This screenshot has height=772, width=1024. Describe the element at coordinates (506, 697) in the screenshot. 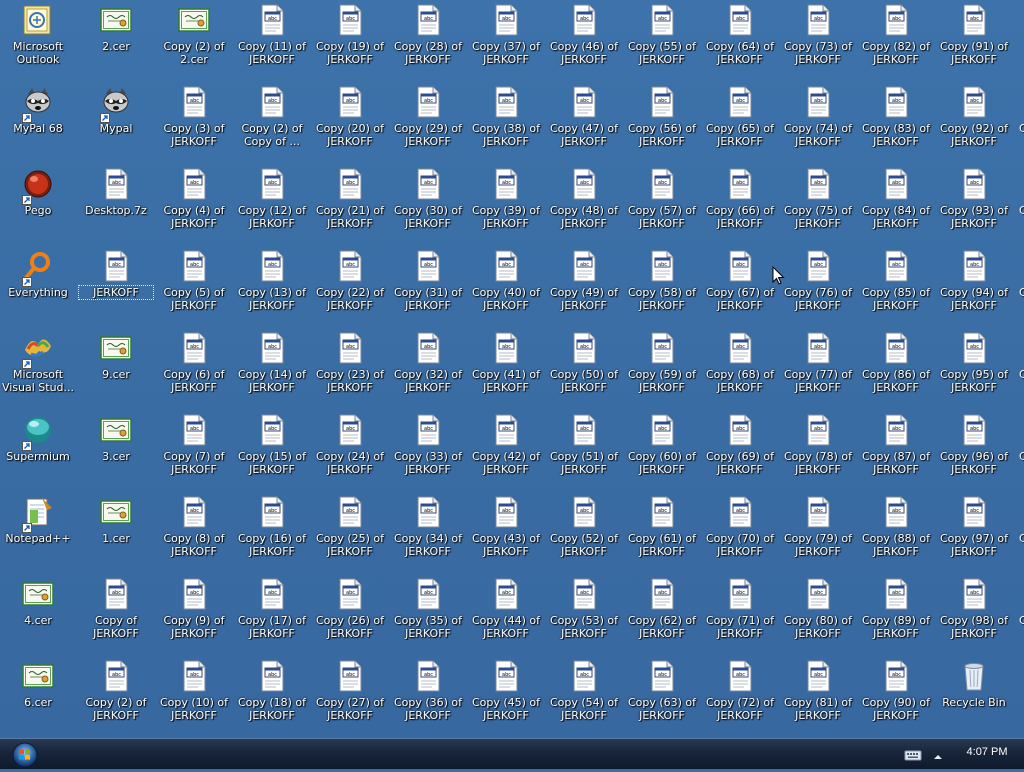

I see `desktop-icon: abc Copy (45) of JERKOFF` at that location.